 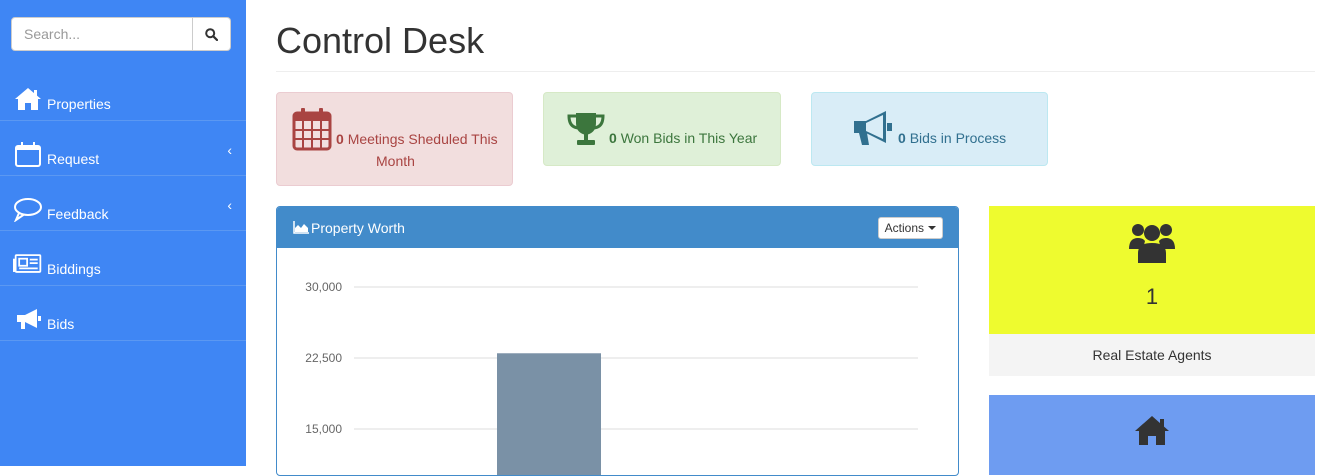 I want to click on trophy-icon, so click(x=586, y=129).